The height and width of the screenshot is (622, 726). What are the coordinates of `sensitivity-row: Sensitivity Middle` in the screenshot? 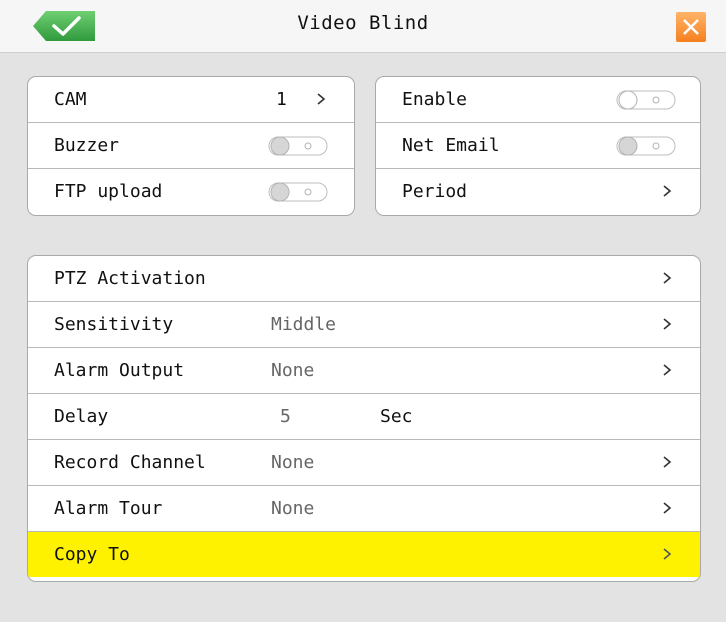 It's located at (364, 325).